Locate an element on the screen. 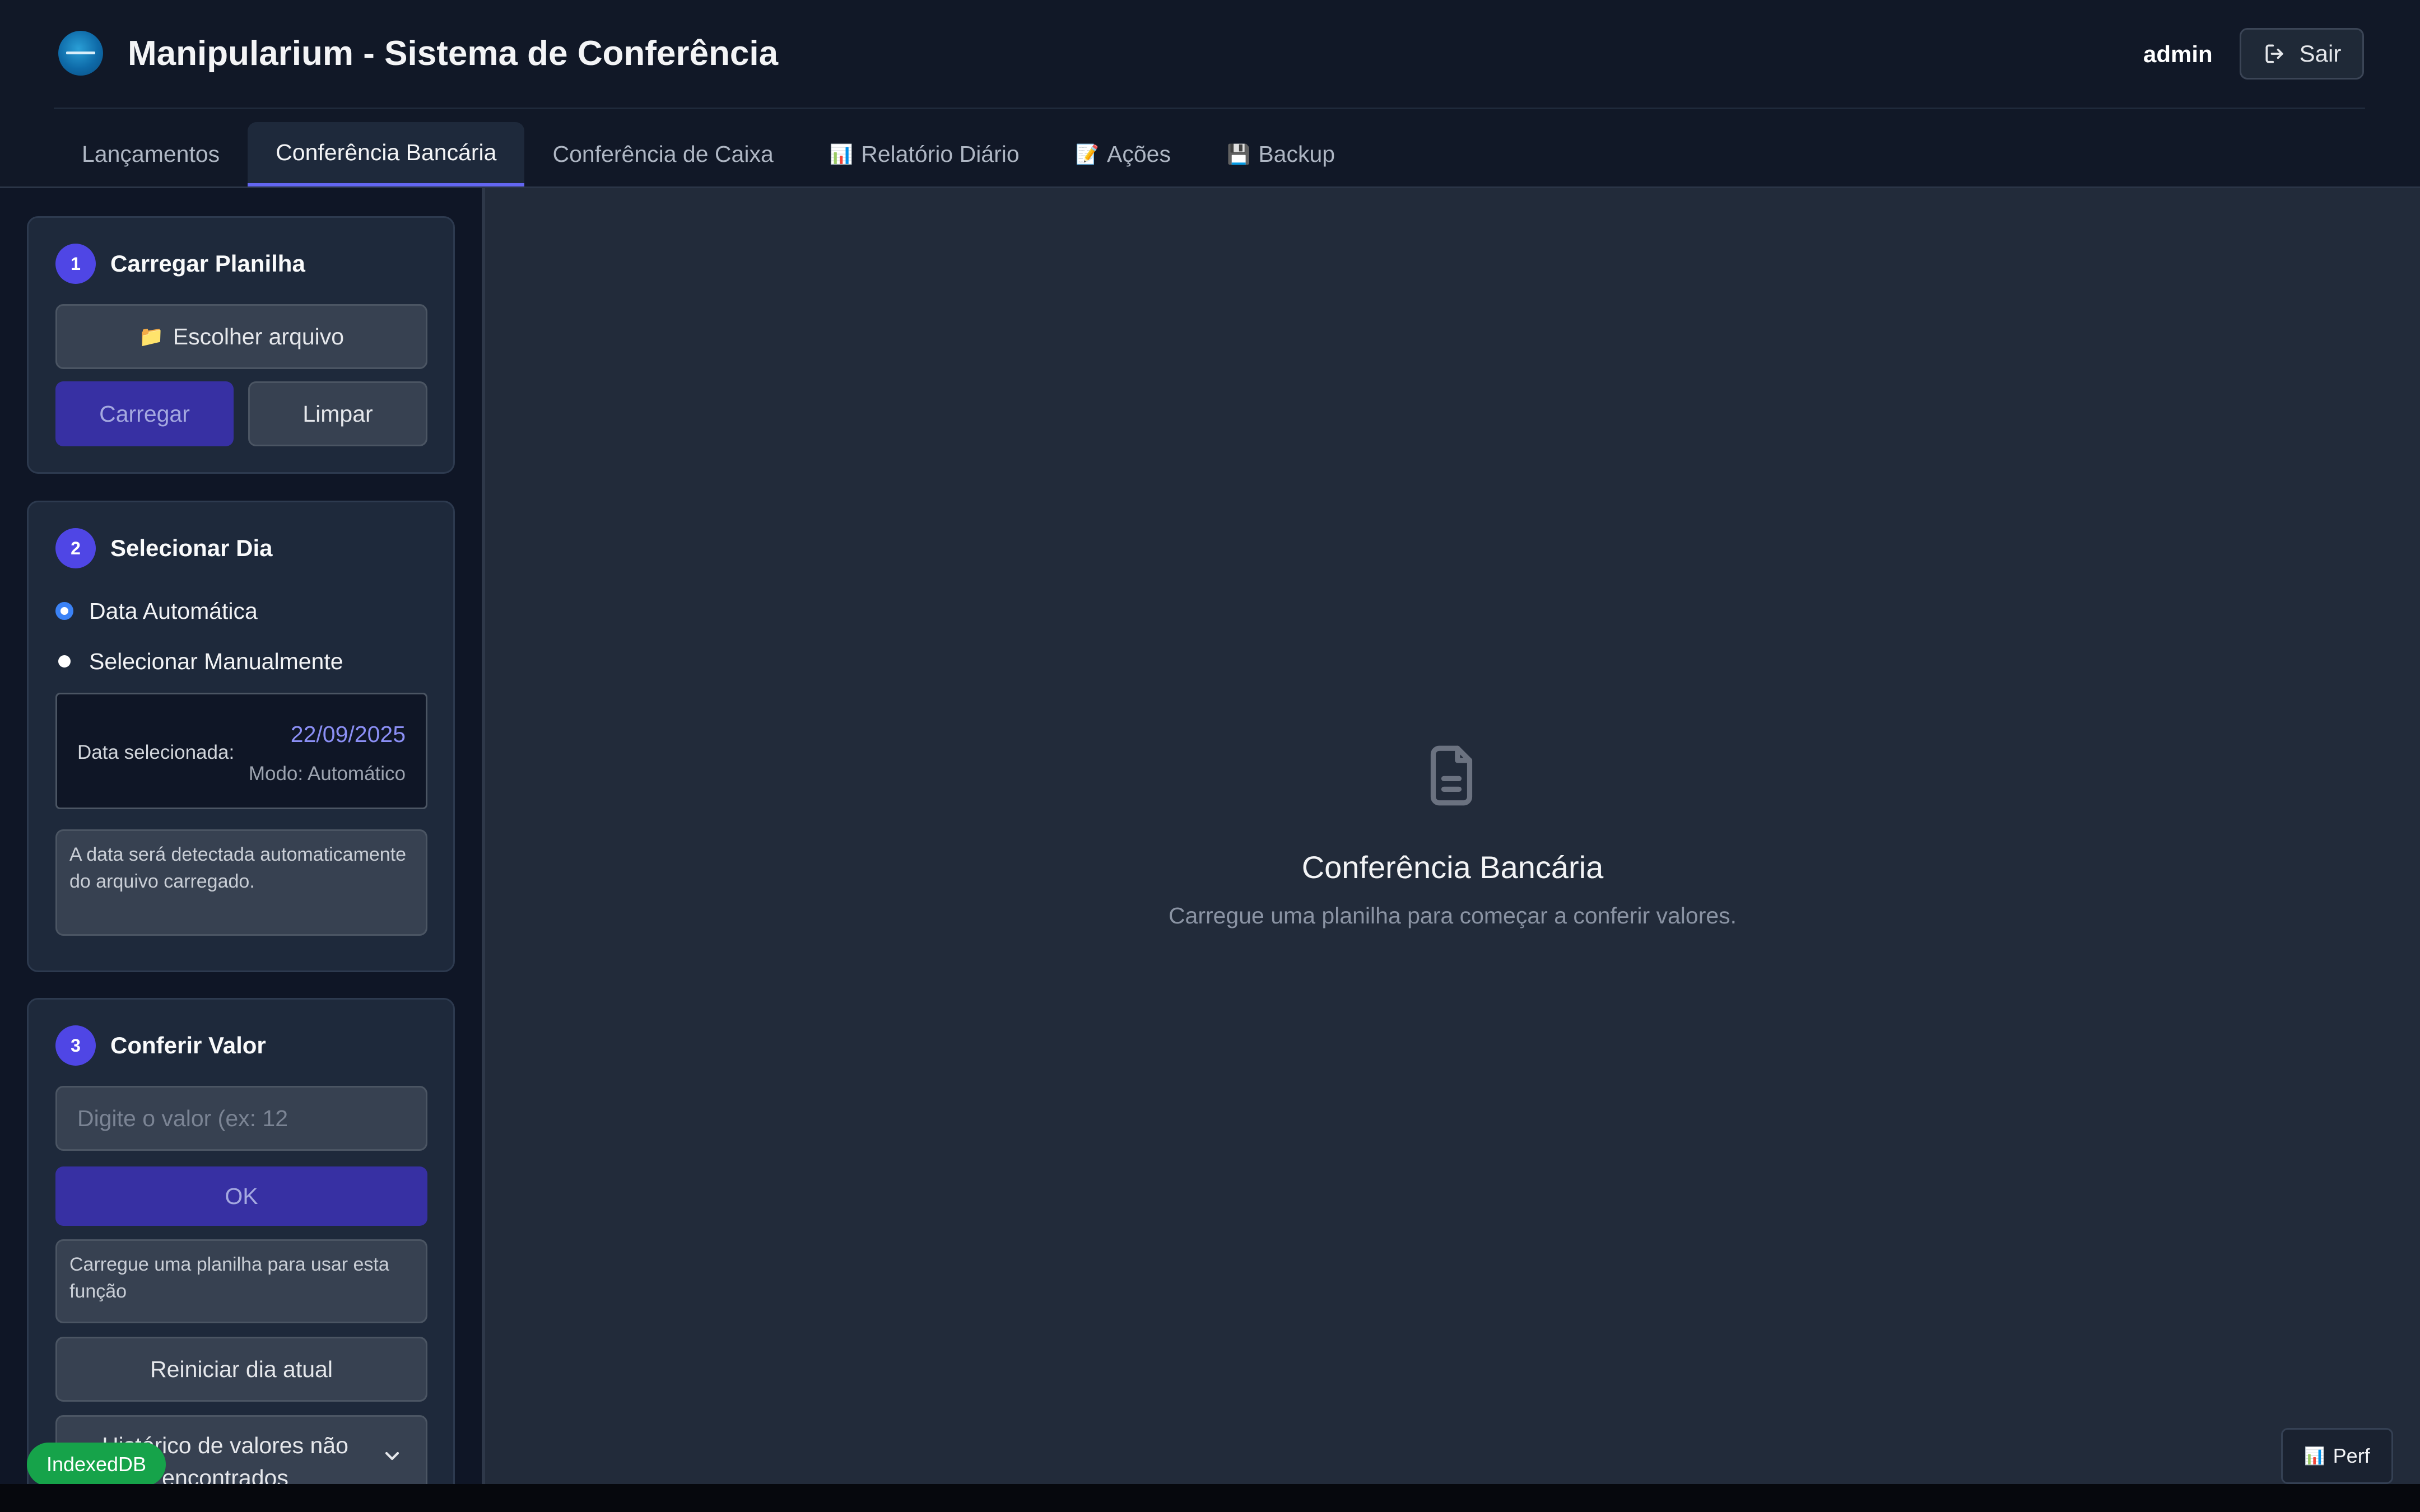 The width and height of the screenshot is (2420, 1512). radio-button-unchecked is located at coordinates (64, 661).